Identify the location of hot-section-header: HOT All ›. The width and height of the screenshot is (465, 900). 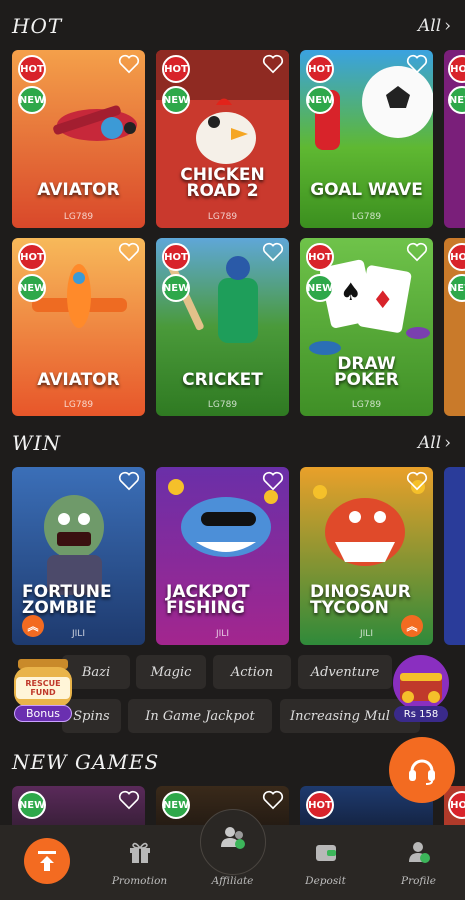
(232, 27).